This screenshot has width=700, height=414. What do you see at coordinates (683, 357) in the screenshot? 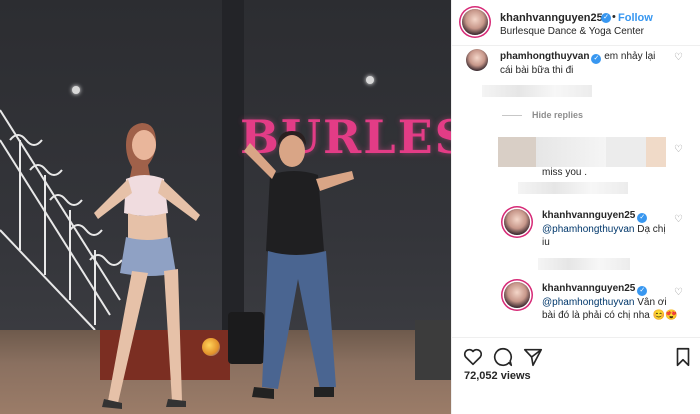
I see `save-bookmark-icon` at bounding box center [683, 357].